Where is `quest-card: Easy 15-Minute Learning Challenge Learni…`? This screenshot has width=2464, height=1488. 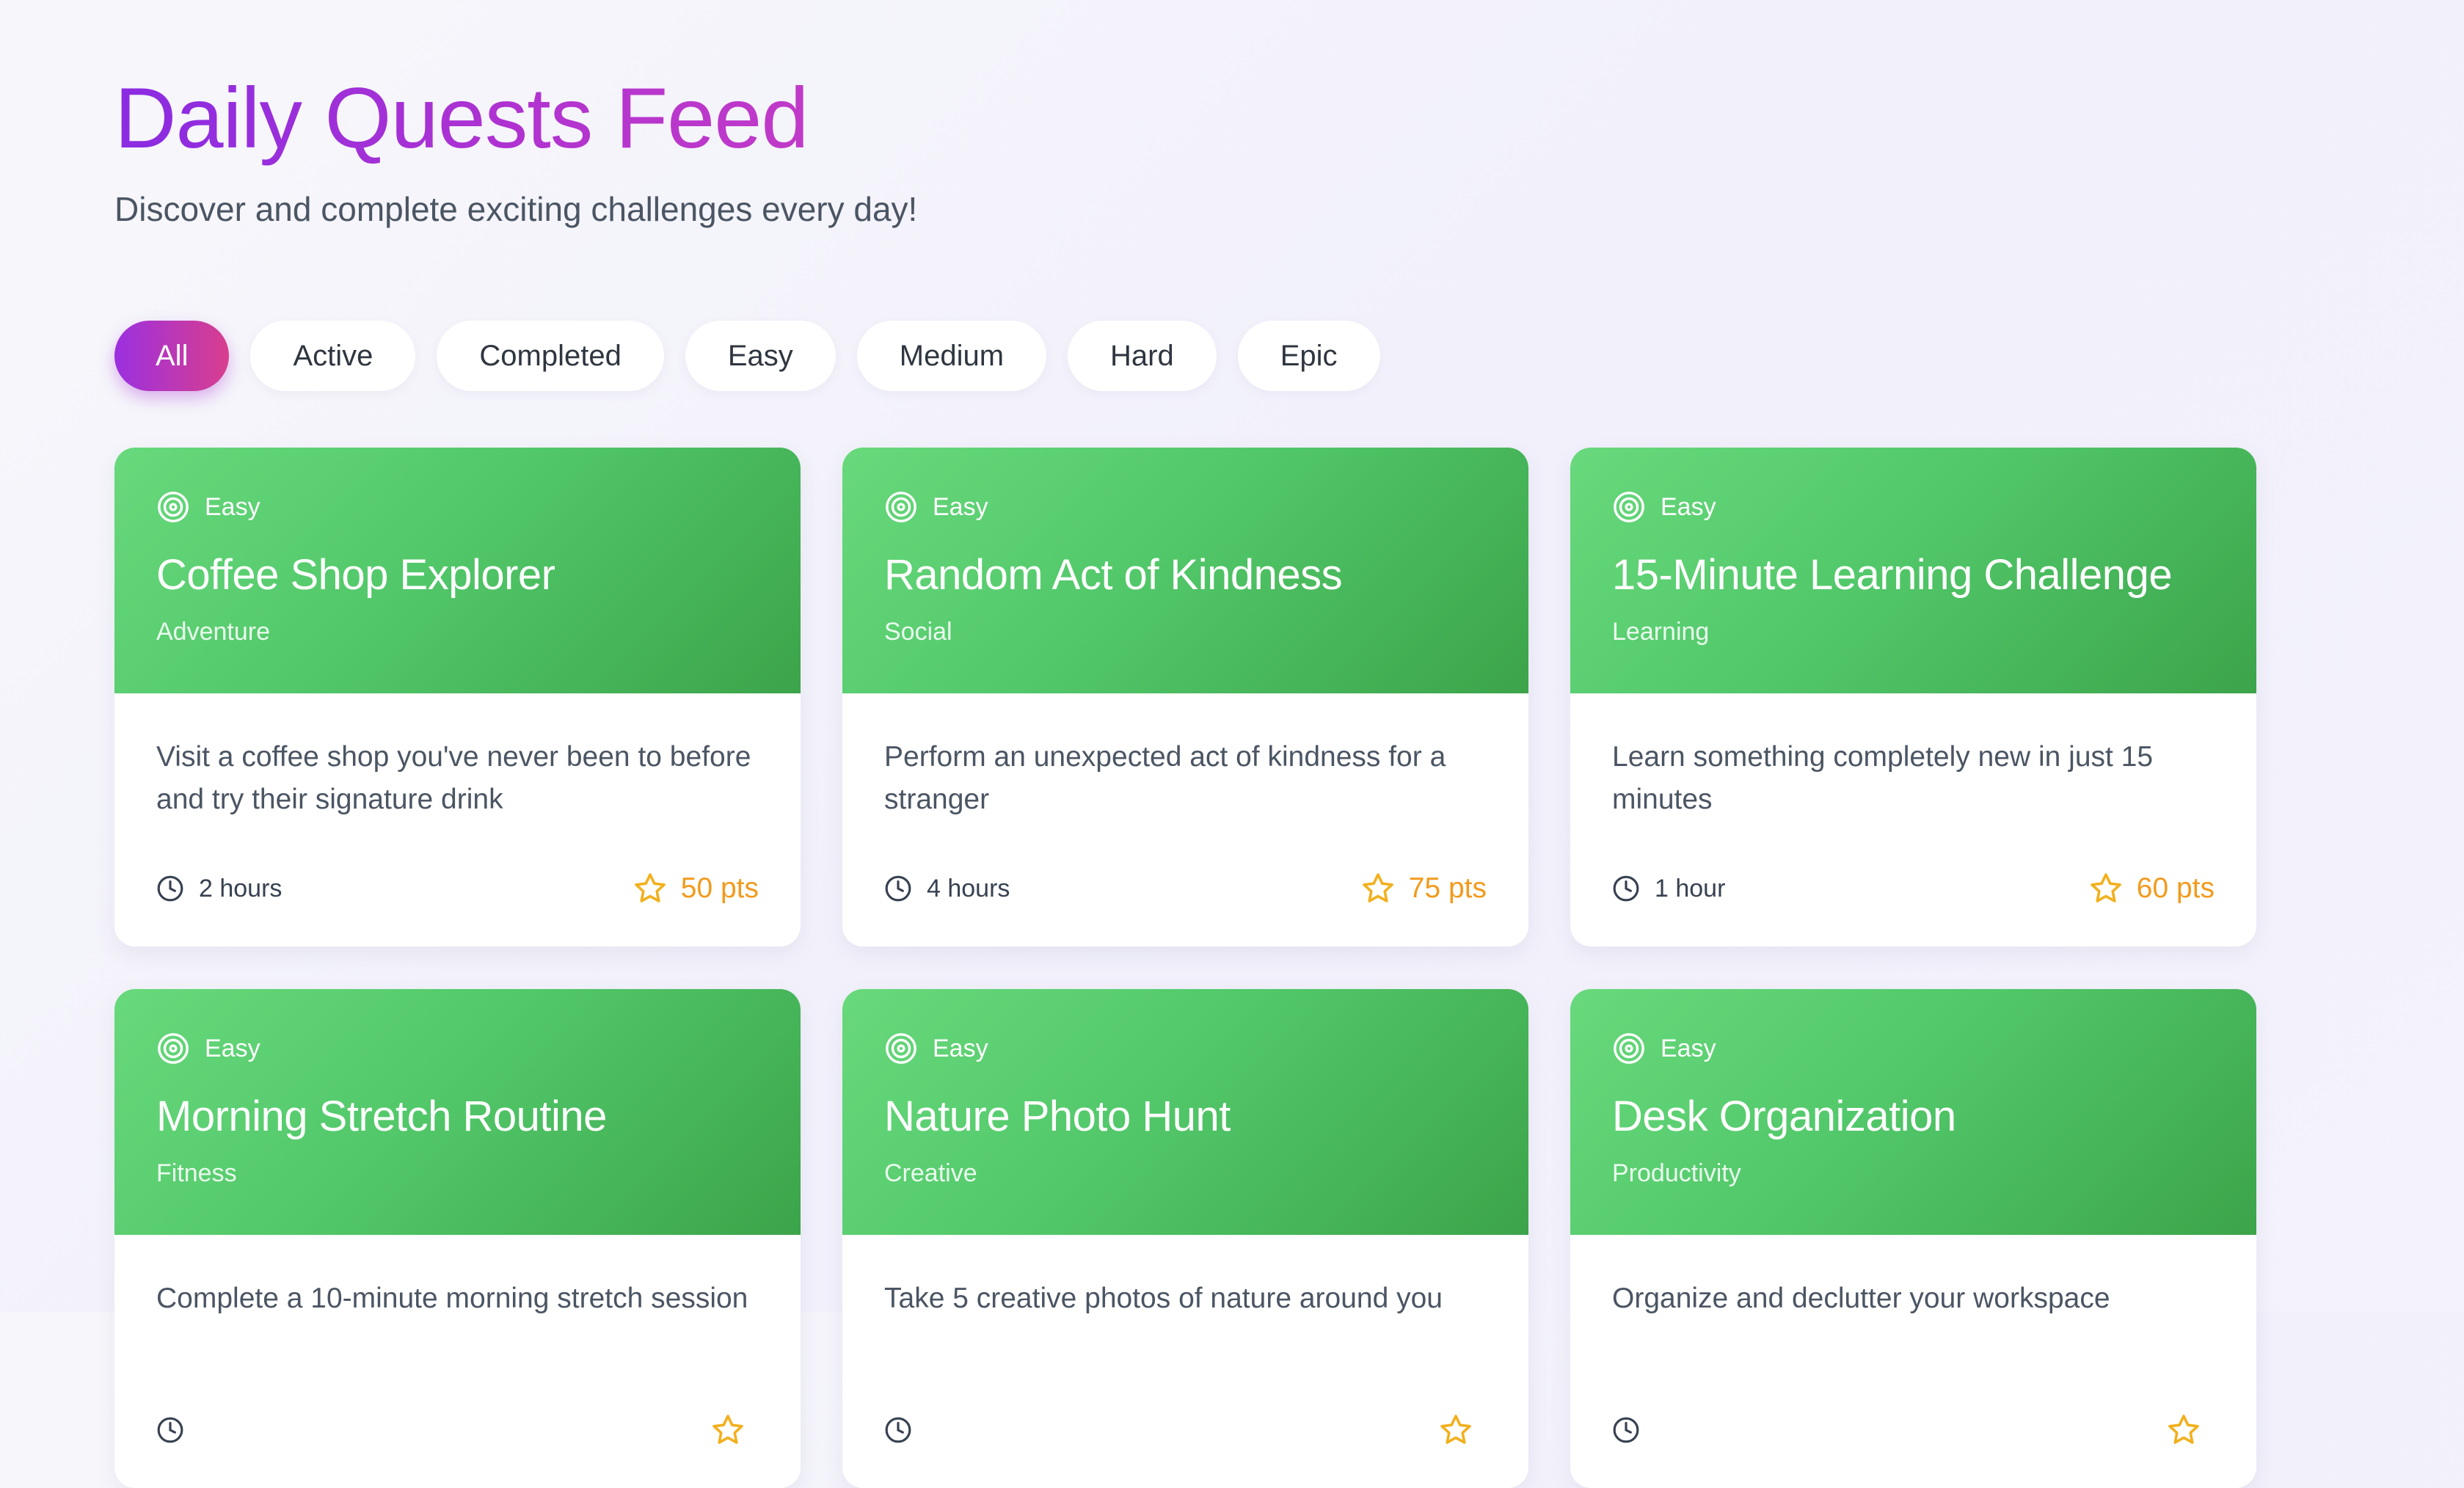 quest-card: Easy 15-Minute Learning Challenge Learni… is located at coordinates (1913, 697).